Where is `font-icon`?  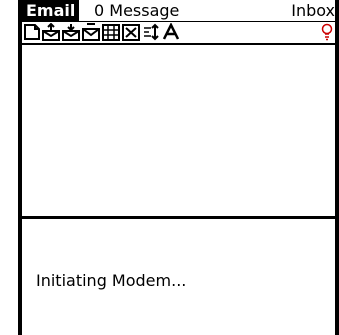
font-icon is located at coordinates (171, 32).